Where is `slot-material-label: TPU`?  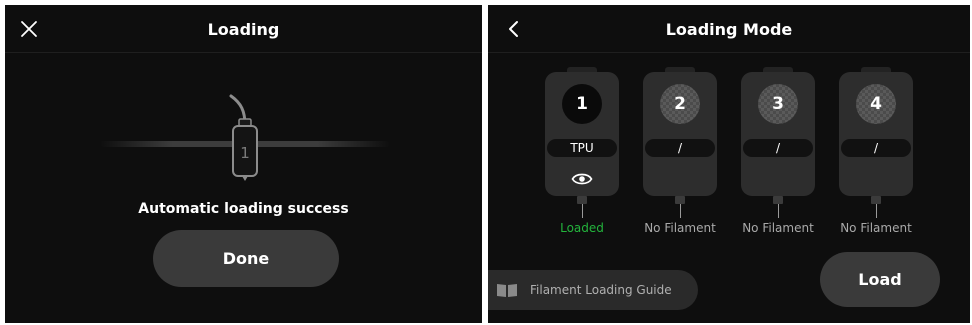
slot-material-label: TPU is located at coordinates (582, 148).